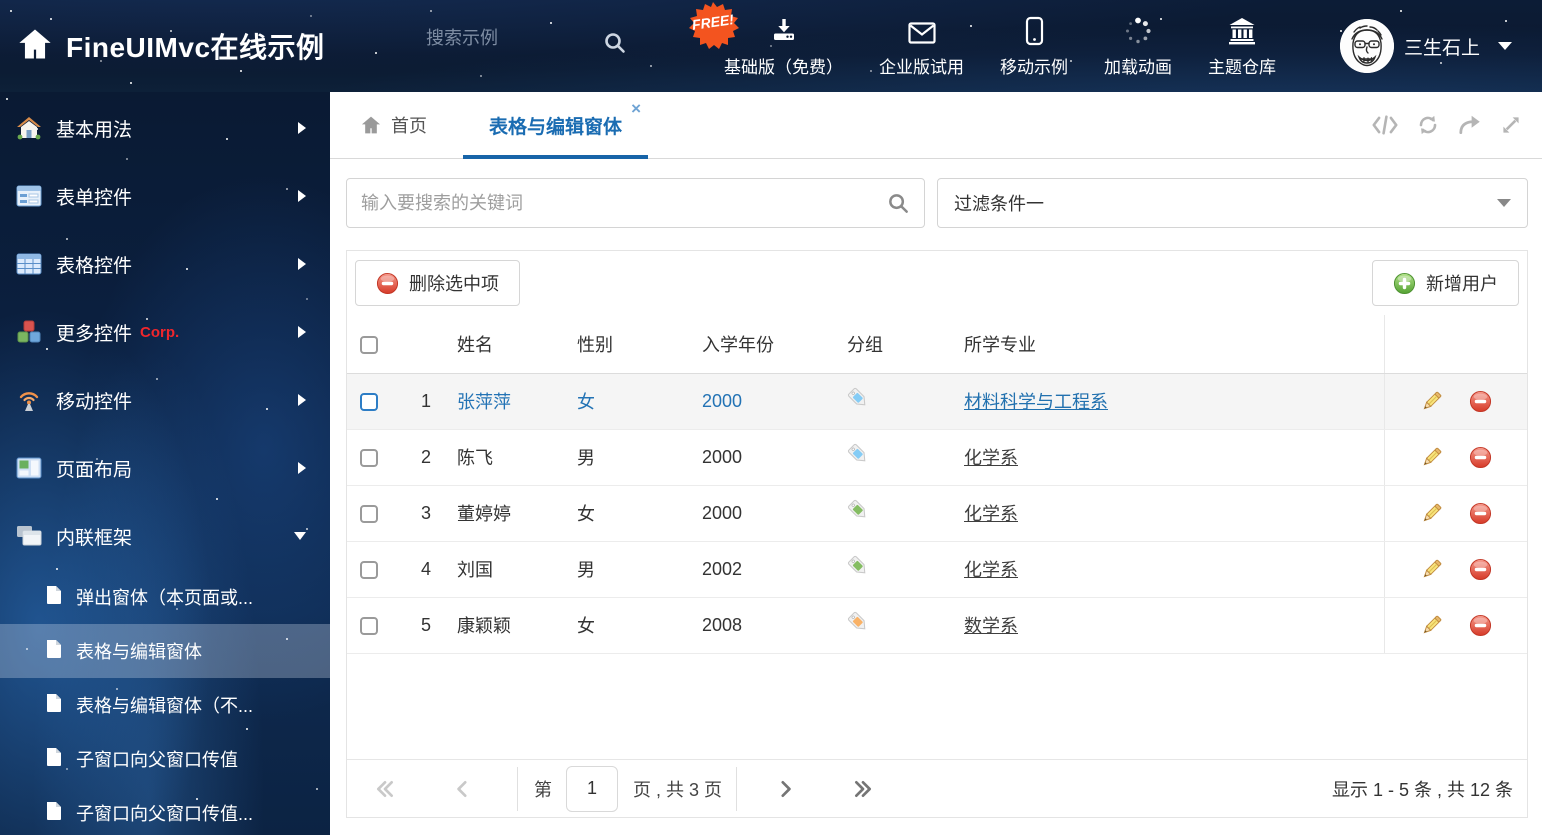 This screenshot has width=1542, height=835. What do you see at coordinates (507, 625) in the screenshot?
I see `row-name: 康颖颖` at bounding box center [507, 625].